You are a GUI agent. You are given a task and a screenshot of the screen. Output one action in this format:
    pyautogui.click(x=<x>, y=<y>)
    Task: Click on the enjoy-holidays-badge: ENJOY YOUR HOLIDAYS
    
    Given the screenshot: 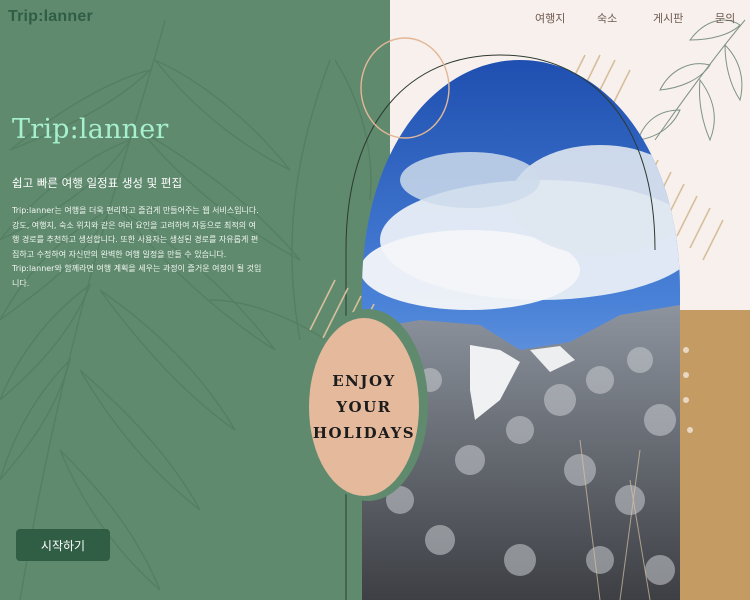 What is the action you would take?
    pyautogui.click(x=364, y=407)
    